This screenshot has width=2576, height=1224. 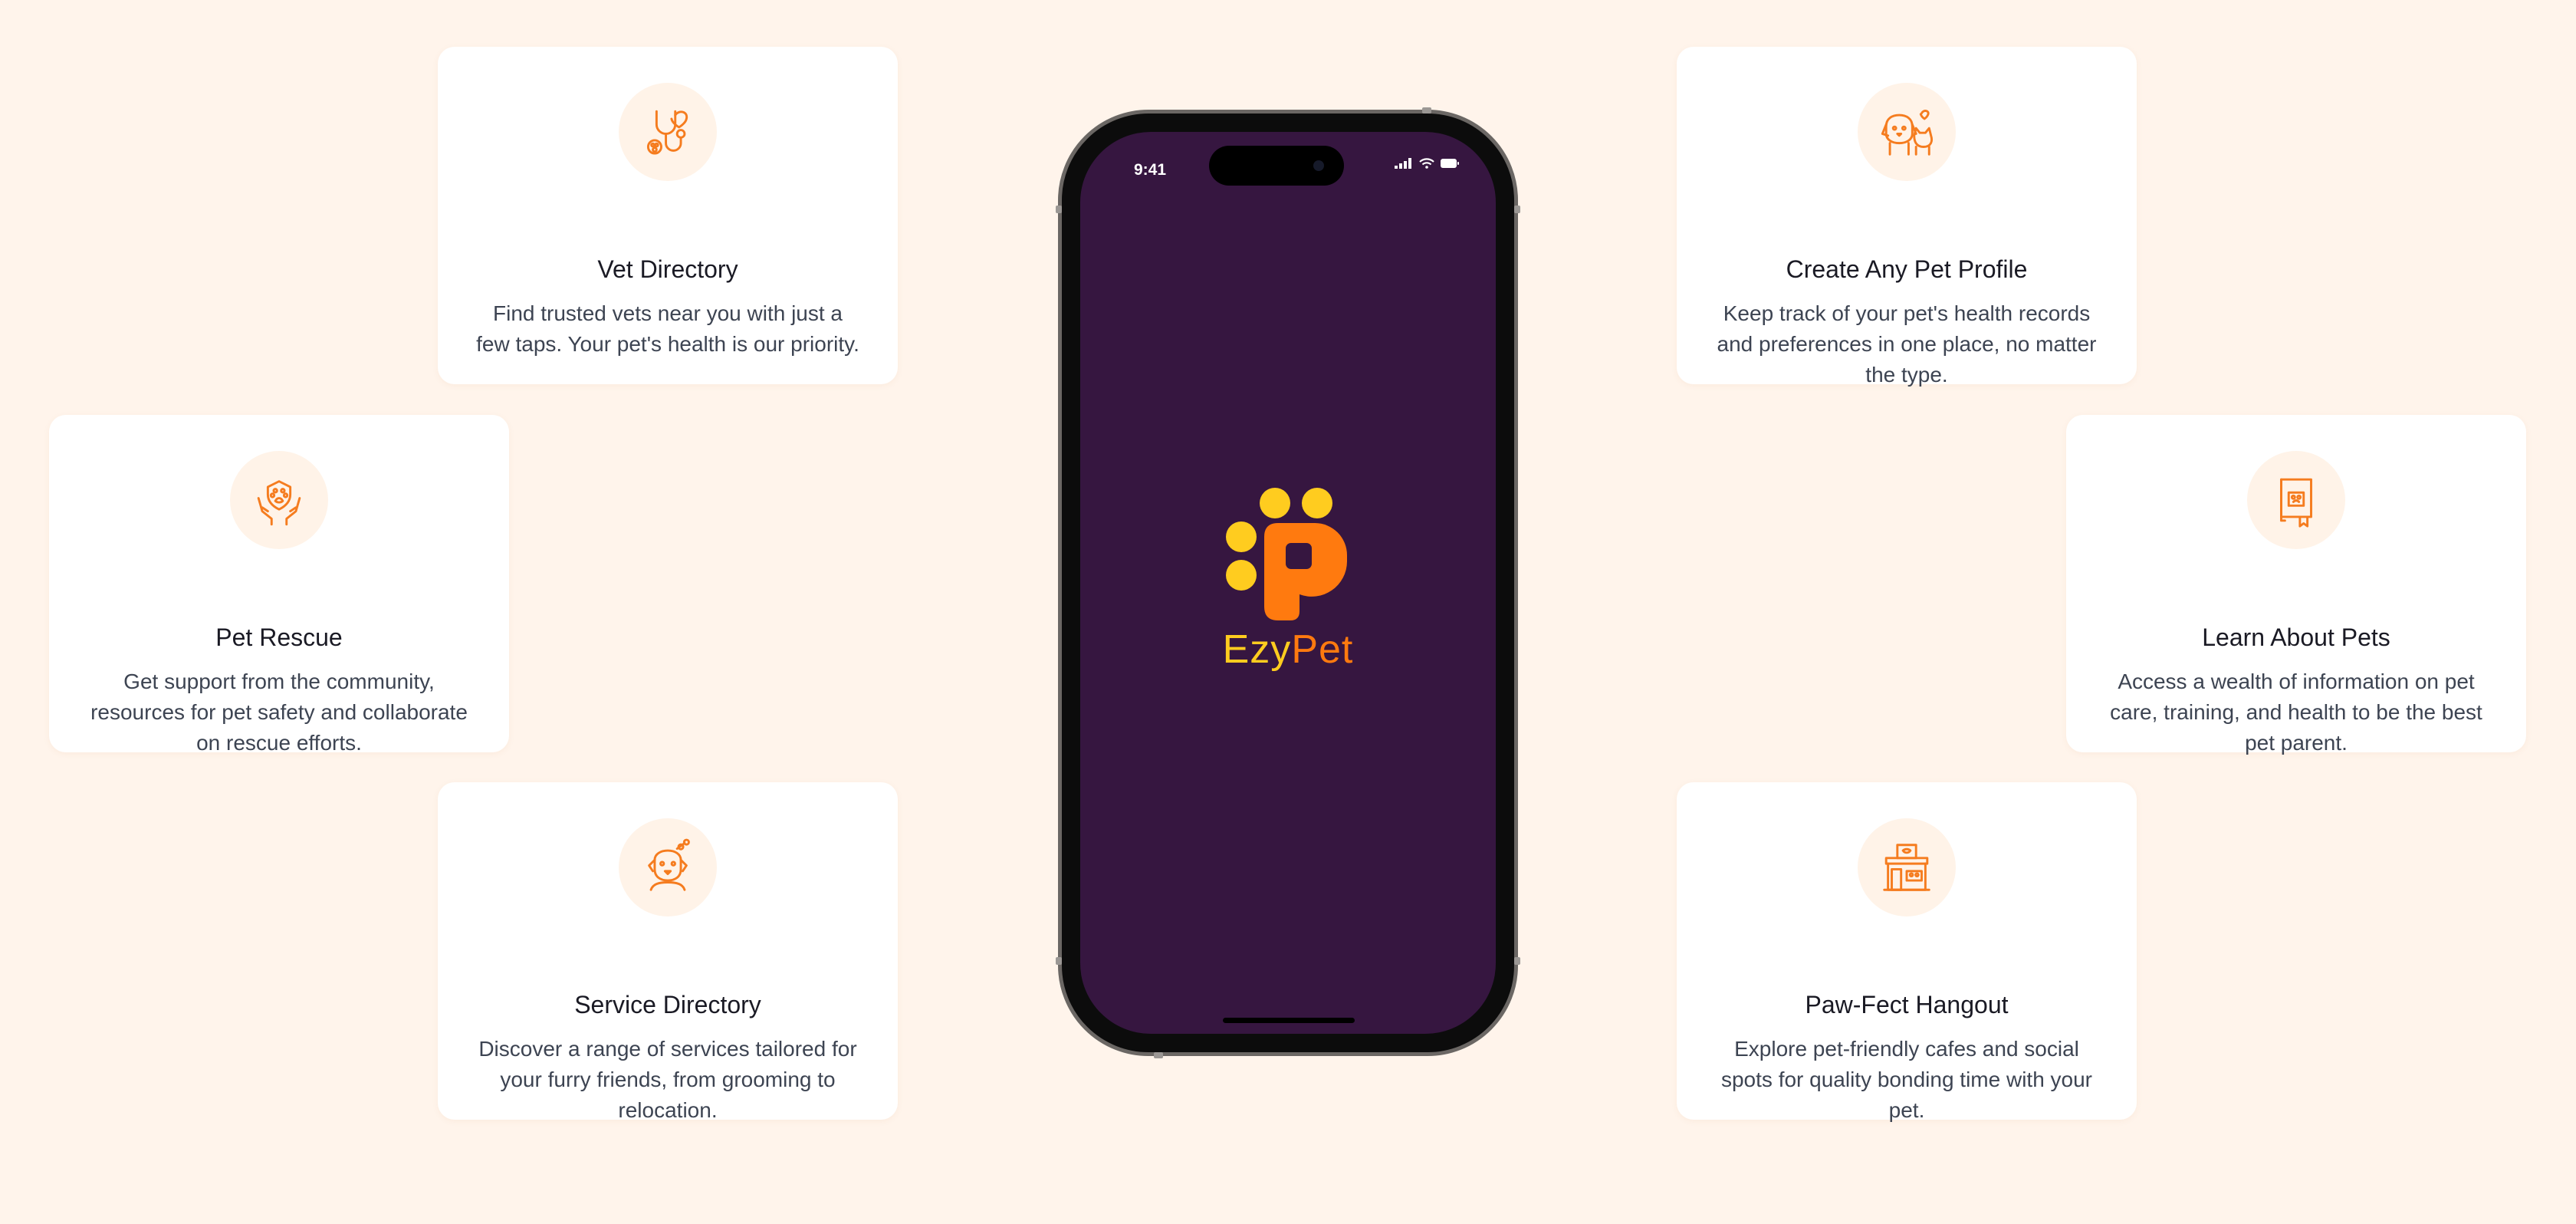 I want to click on pet-cafe-shop-icon, so click(x=1907, y=867).